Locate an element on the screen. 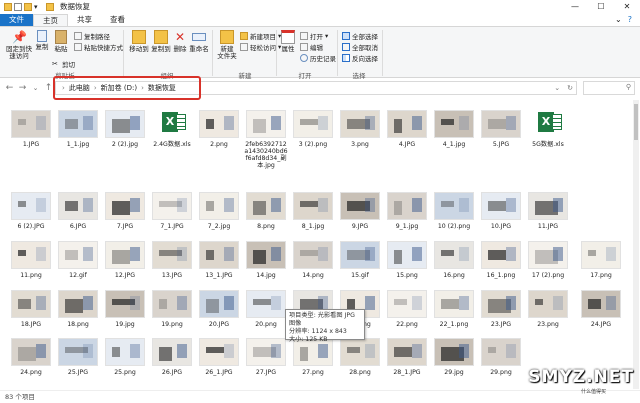 Image resolution: width=640 pixels, height=403 pixels. file-name: 14.png is located at coordinates (313, 275).